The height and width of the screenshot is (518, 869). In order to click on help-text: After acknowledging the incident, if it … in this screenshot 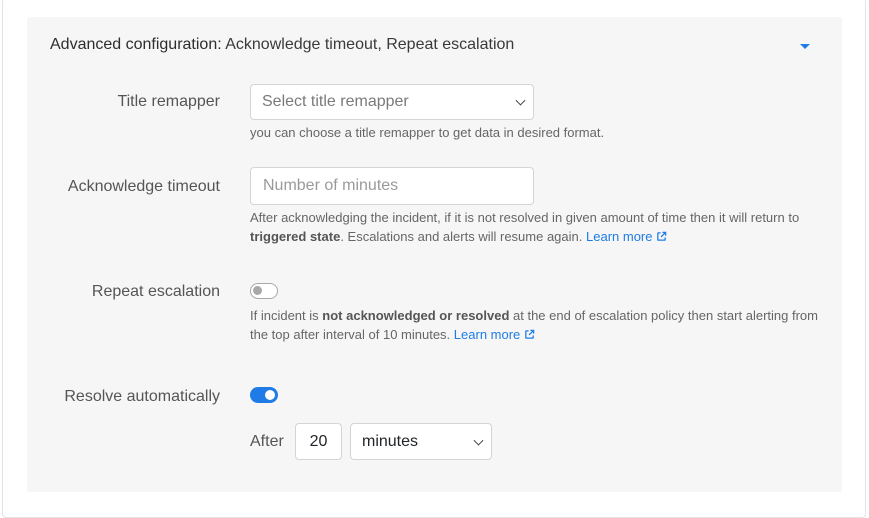, I will do `click(525, 217)`.